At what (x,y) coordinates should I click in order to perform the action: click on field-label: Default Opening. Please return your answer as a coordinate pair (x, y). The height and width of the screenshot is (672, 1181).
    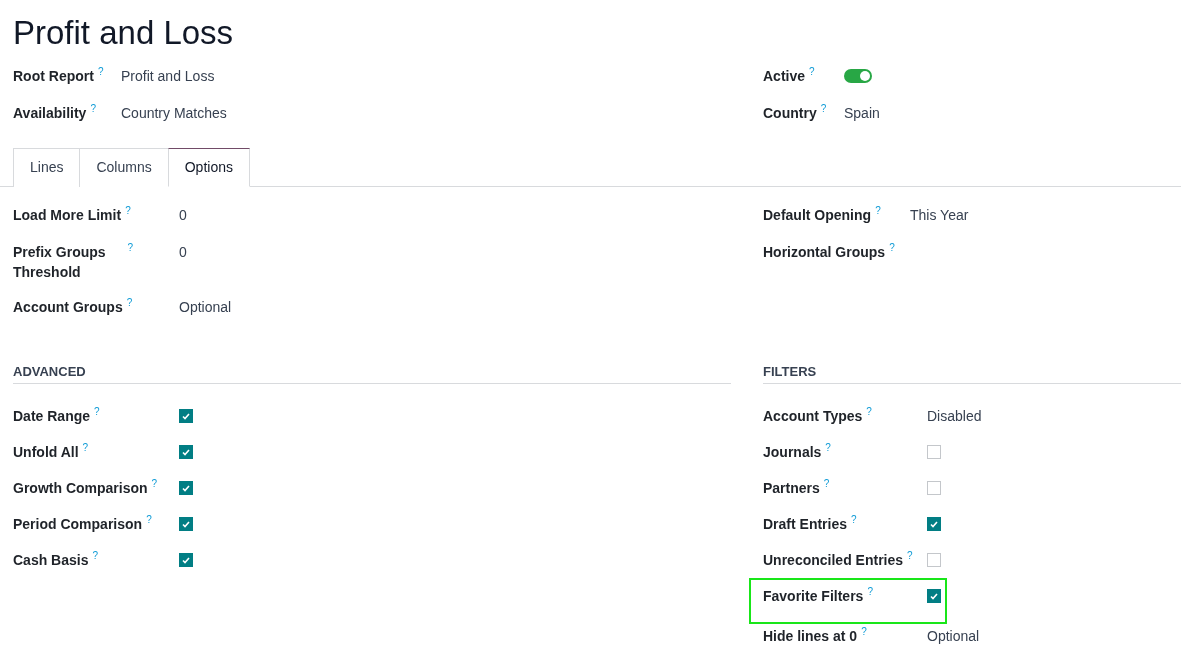
    Looking at the image, I should click on (817, 215).